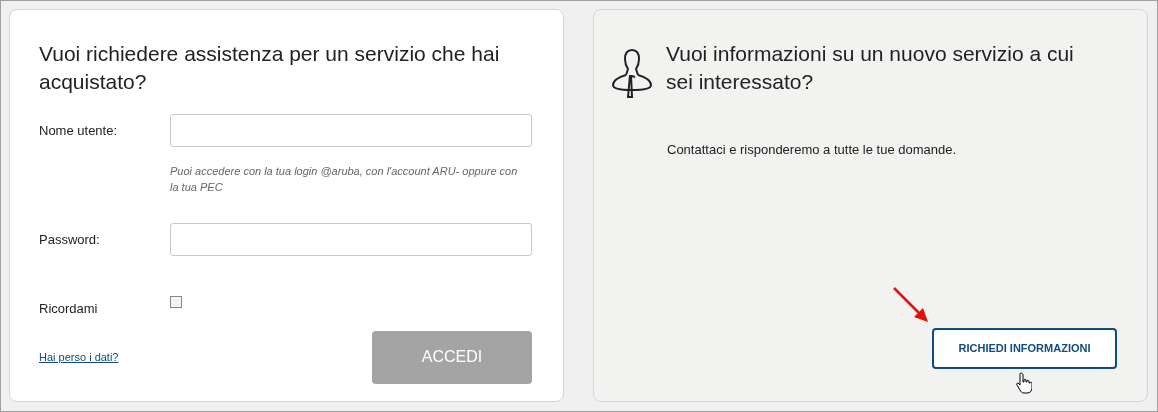 Image resolution: width=1158 pixels, height=412 pixels. I want to click on info-title: Vuoi informazioni su un nuovo servizio a cui sei interessato?, so click(870, 68).